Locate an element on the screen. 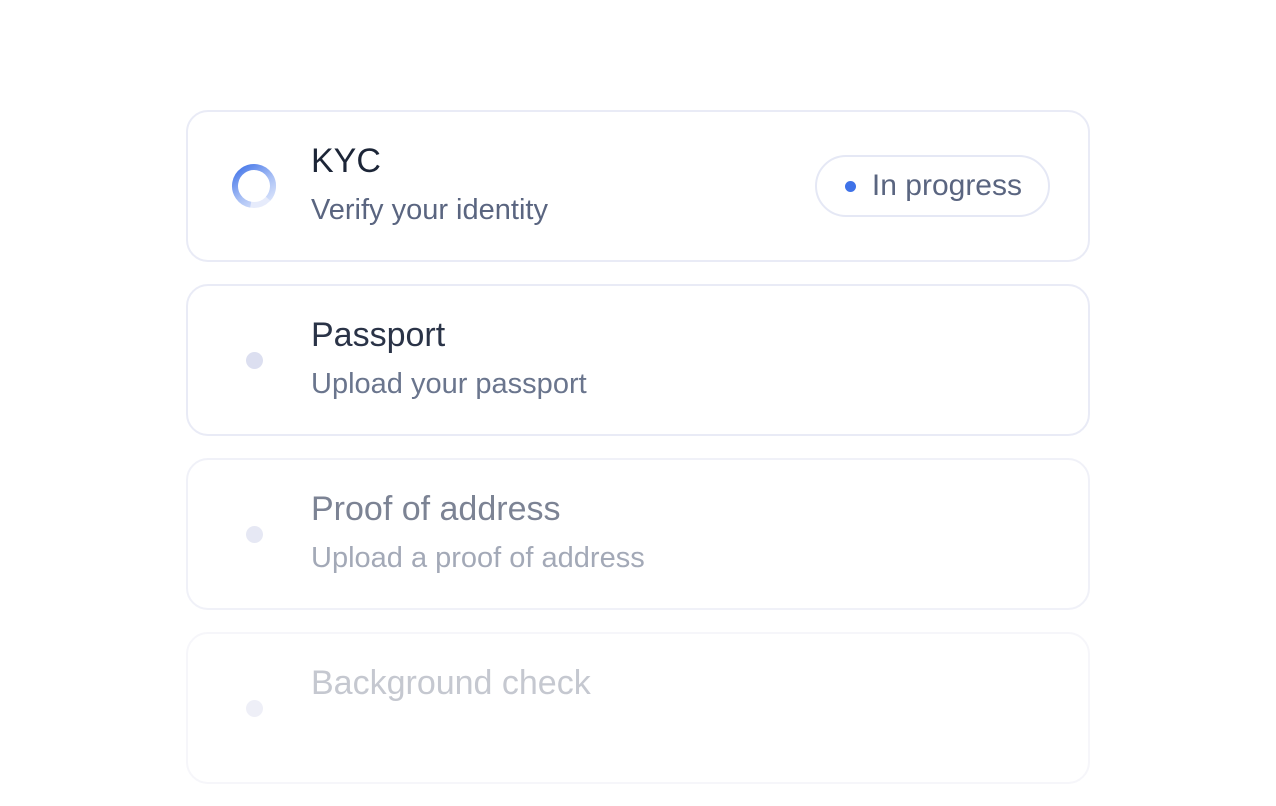 Image resolution: width=1276 pixels, height=806 pixels. step-title: Passport is located at coordinates (378, 335).